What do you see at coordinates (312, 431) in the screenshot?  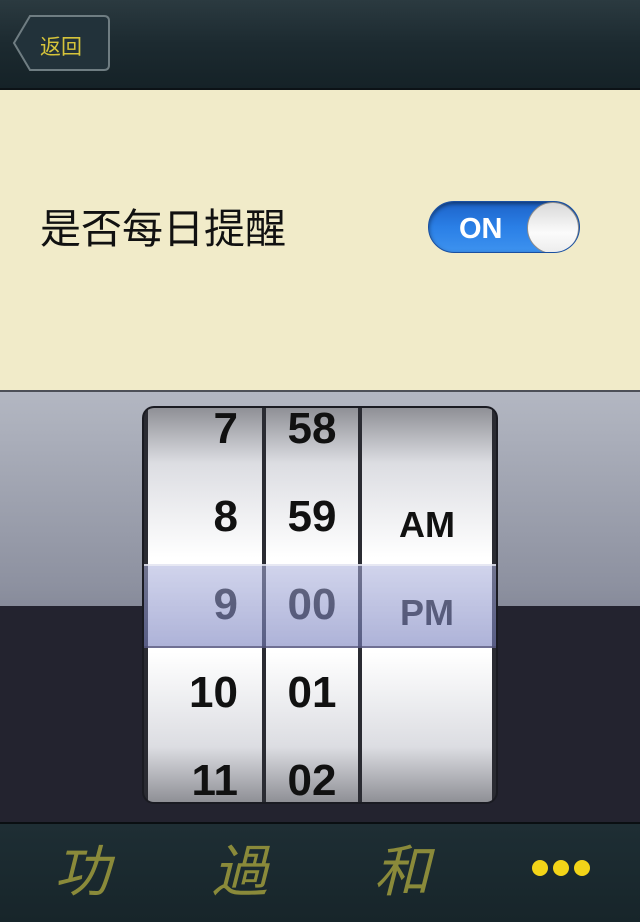 I see `minute-item: 58` at bounding box center [312, 431].